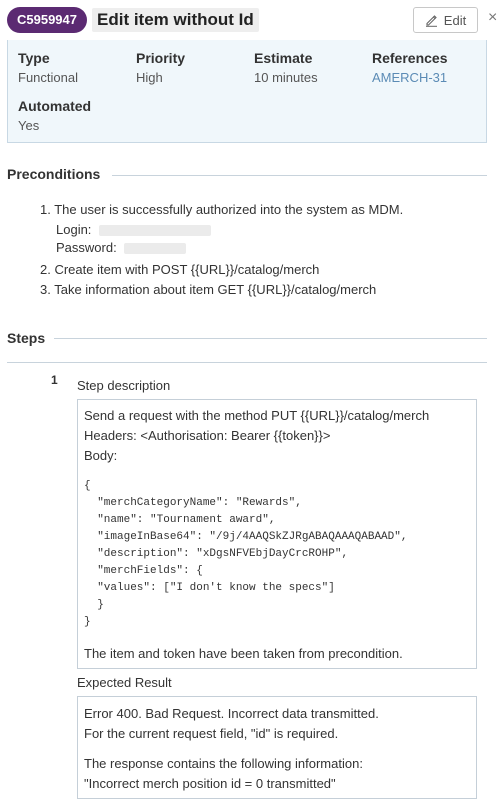  What do you see at coordinates (149, 77) in the screenshot?
I see `priority-value: High` at bounding box center [149, 77].